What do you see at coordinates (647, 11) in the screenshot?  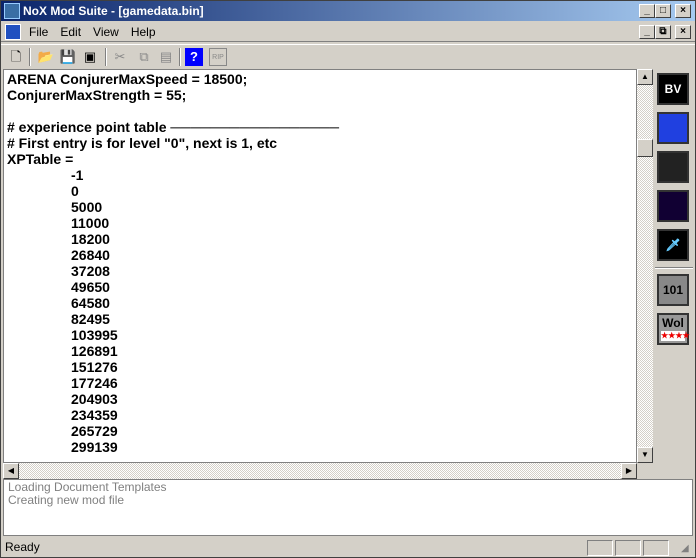 I see `minimize-button: _` at bounding box center [647, 11].